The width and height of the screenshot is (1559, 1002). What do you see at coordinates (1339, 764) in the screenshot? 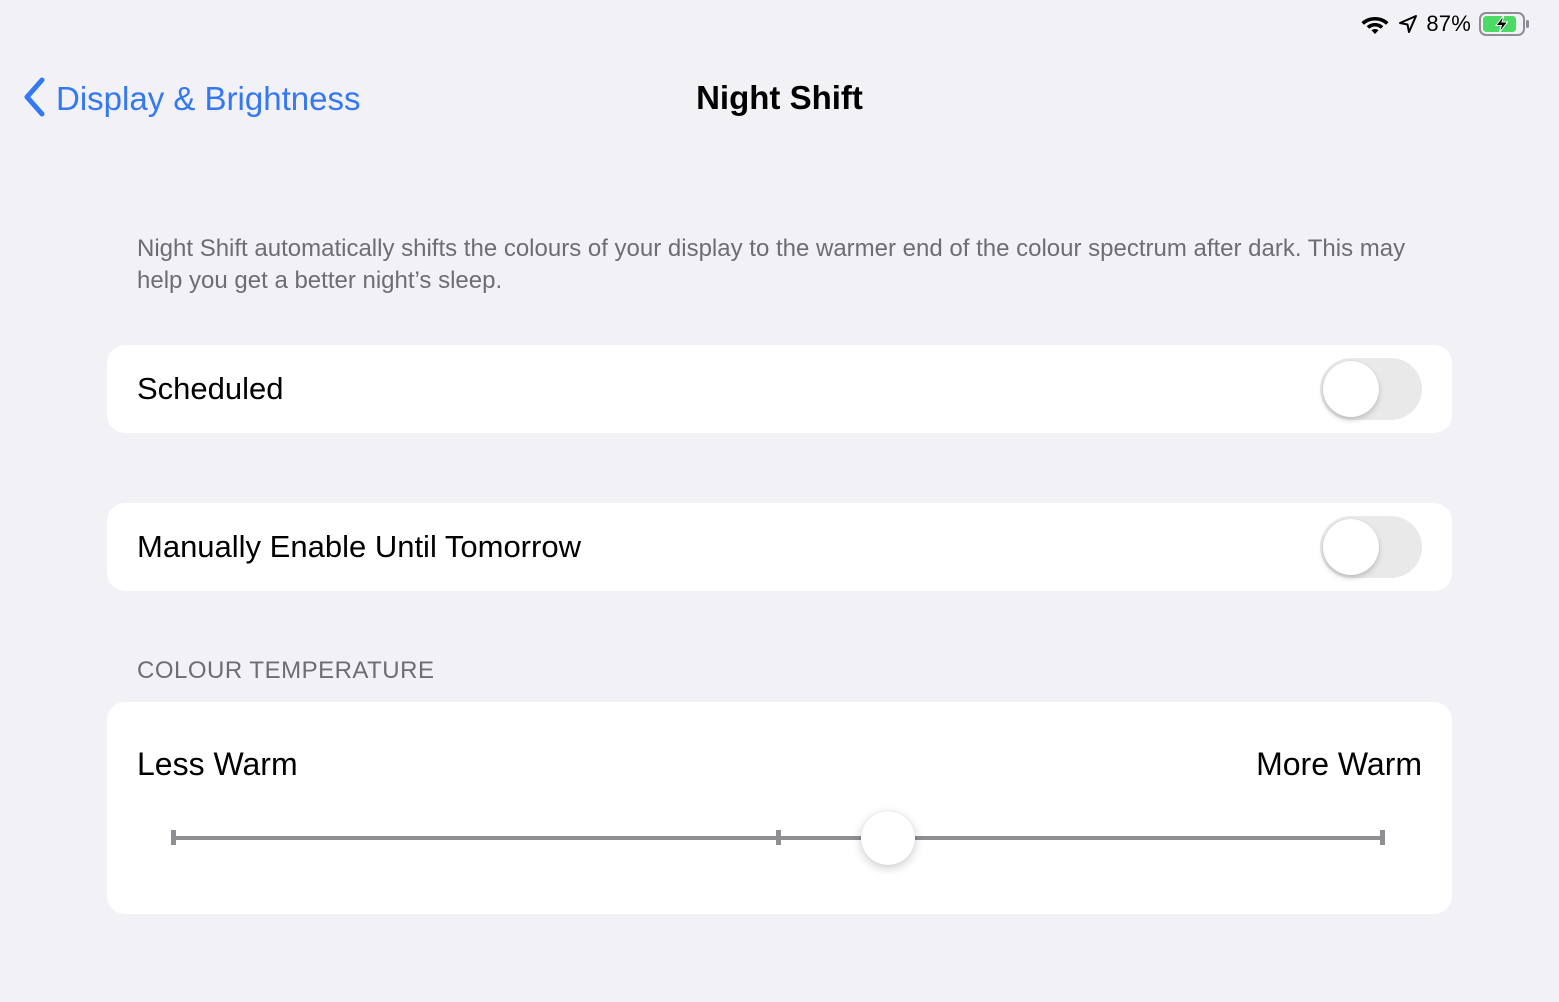
I see `more-warm-label: More Warm` at bounding box center [1339, 764].